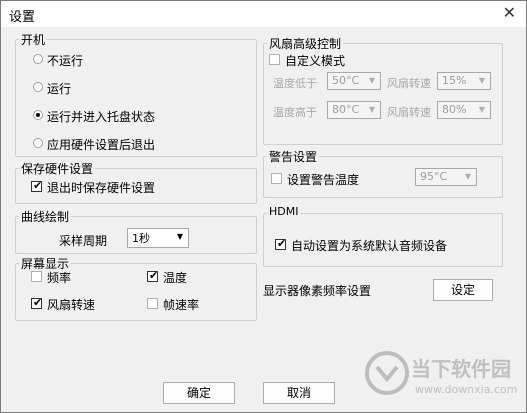 This screenshot has height=413, width=527. I want to click on curve-legend: 曲线绘制, so click(45, 216).